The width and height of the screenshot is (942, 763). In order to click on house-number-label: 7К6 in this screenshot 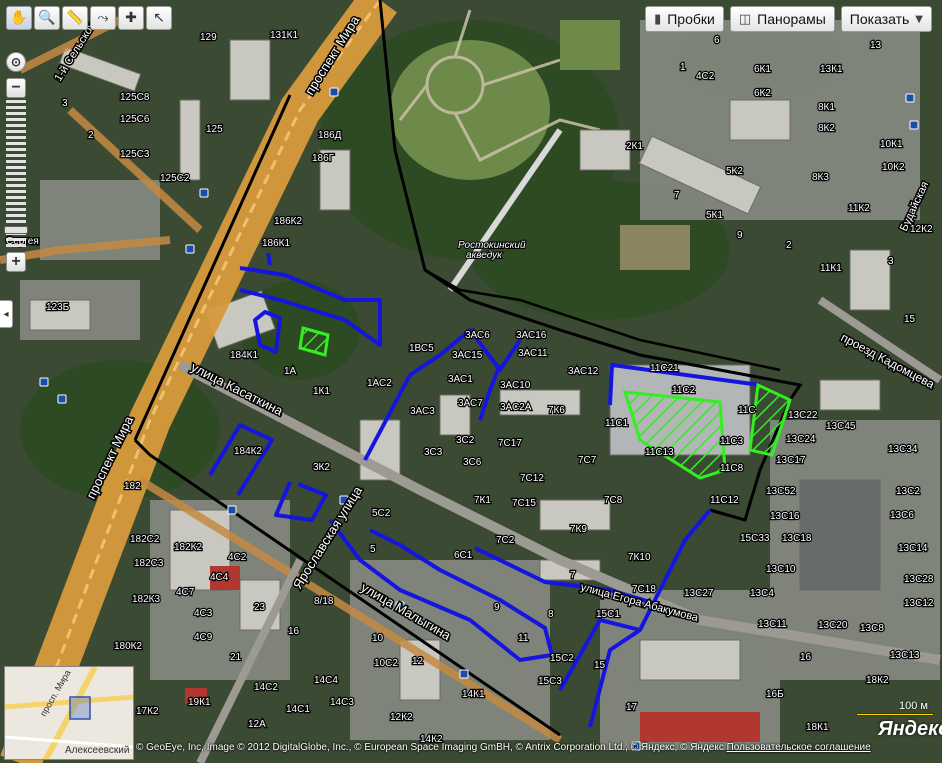, I will do `click(556, 410)`.